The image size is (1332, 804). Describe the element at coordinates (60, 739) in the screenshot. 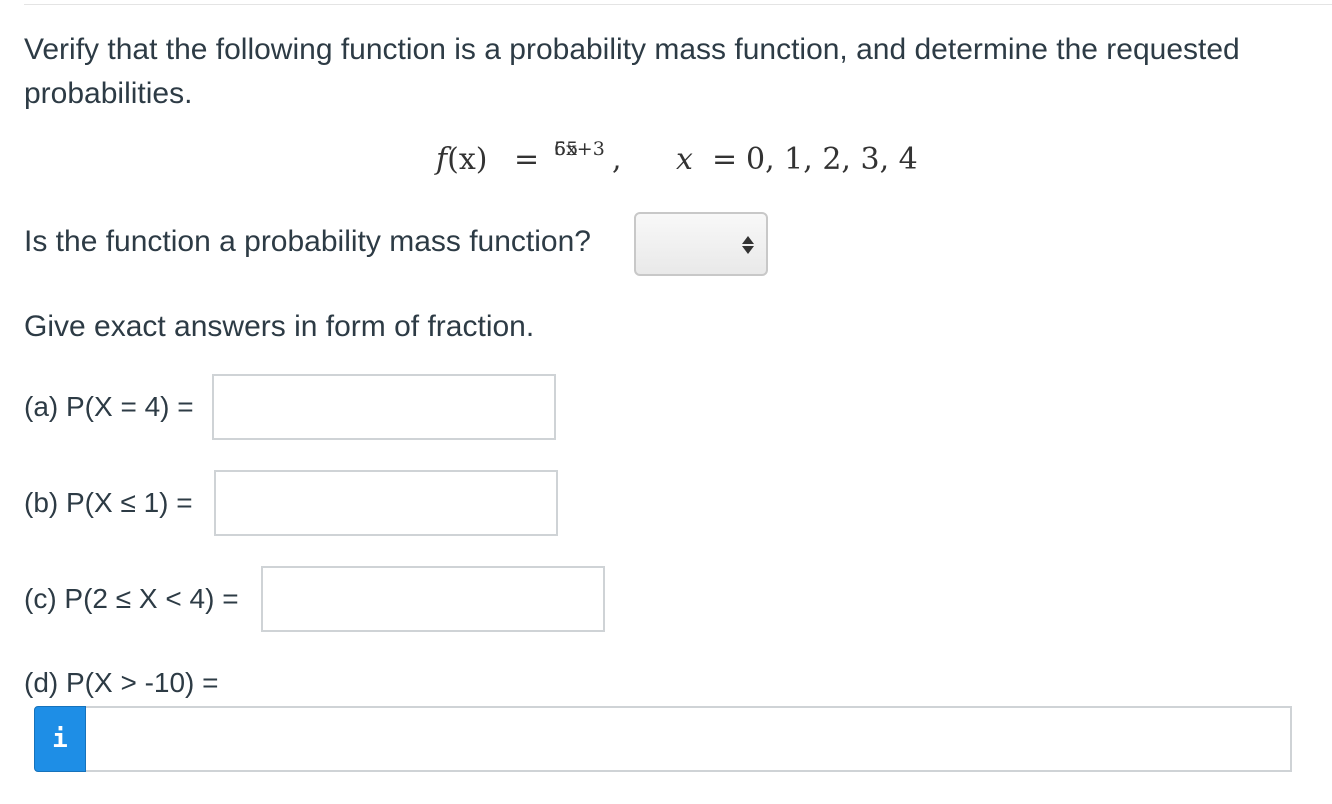

I see `info-icon: i` at that location.